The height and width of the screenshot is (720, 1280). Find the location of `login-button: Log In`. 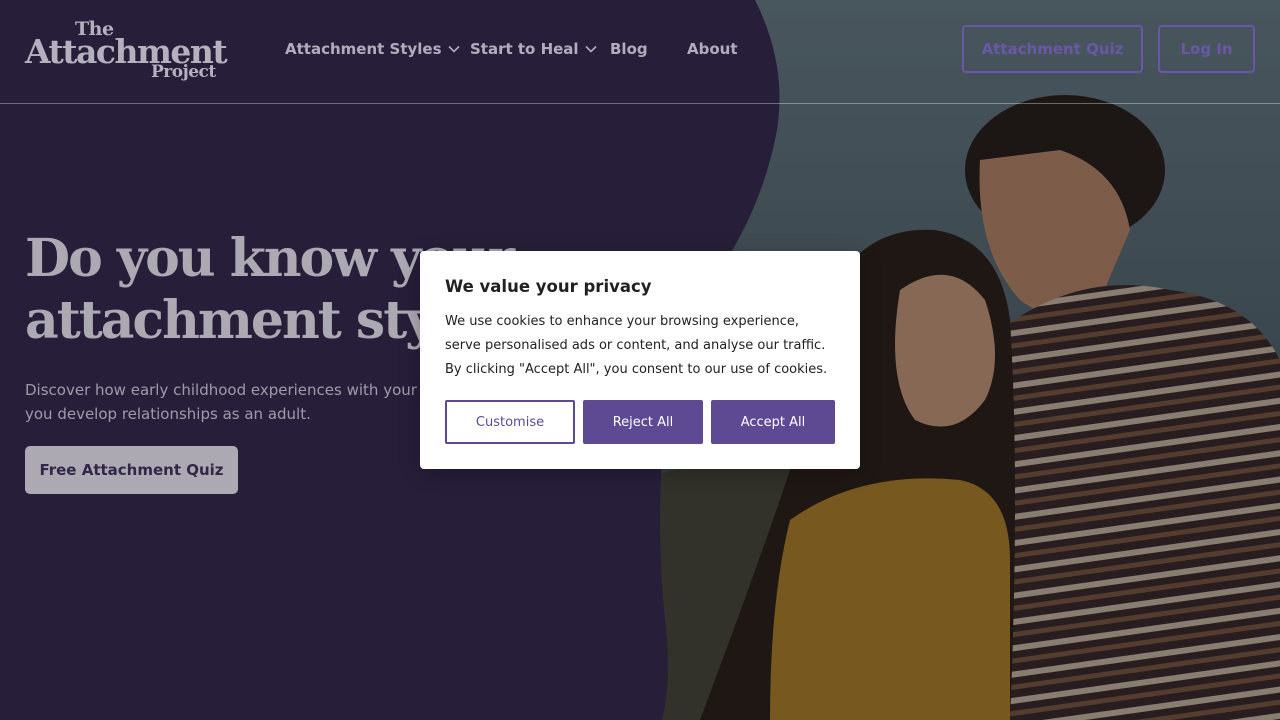

login-button: Log In is located at coordinates (1206, 49).